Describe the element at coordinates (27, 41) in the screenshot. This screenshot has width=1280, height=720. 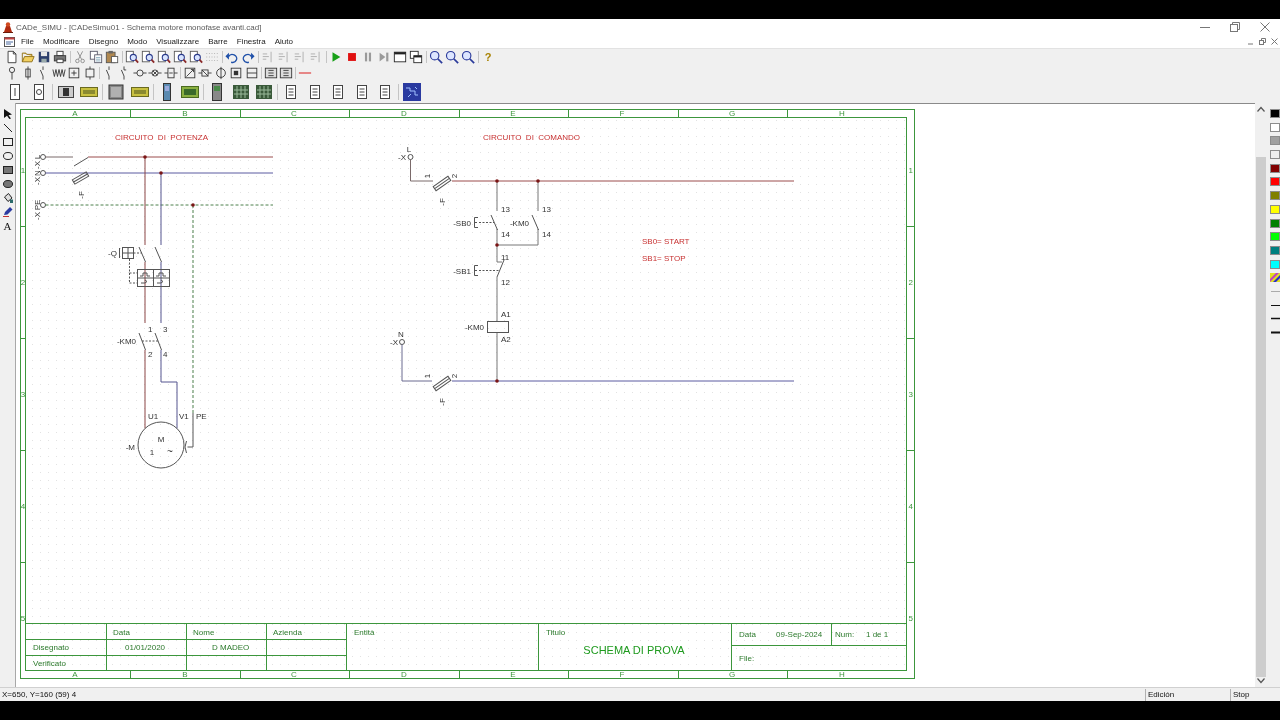
I see `menu-item: File` at that location.